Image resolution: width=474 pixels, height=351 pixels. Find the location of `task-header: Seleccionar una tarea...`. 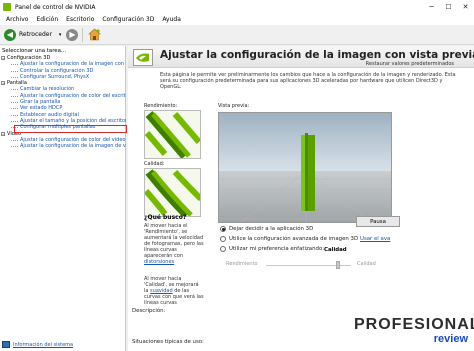

task-header: Seleccionar una tarea... is located at coordinates (34, 50).